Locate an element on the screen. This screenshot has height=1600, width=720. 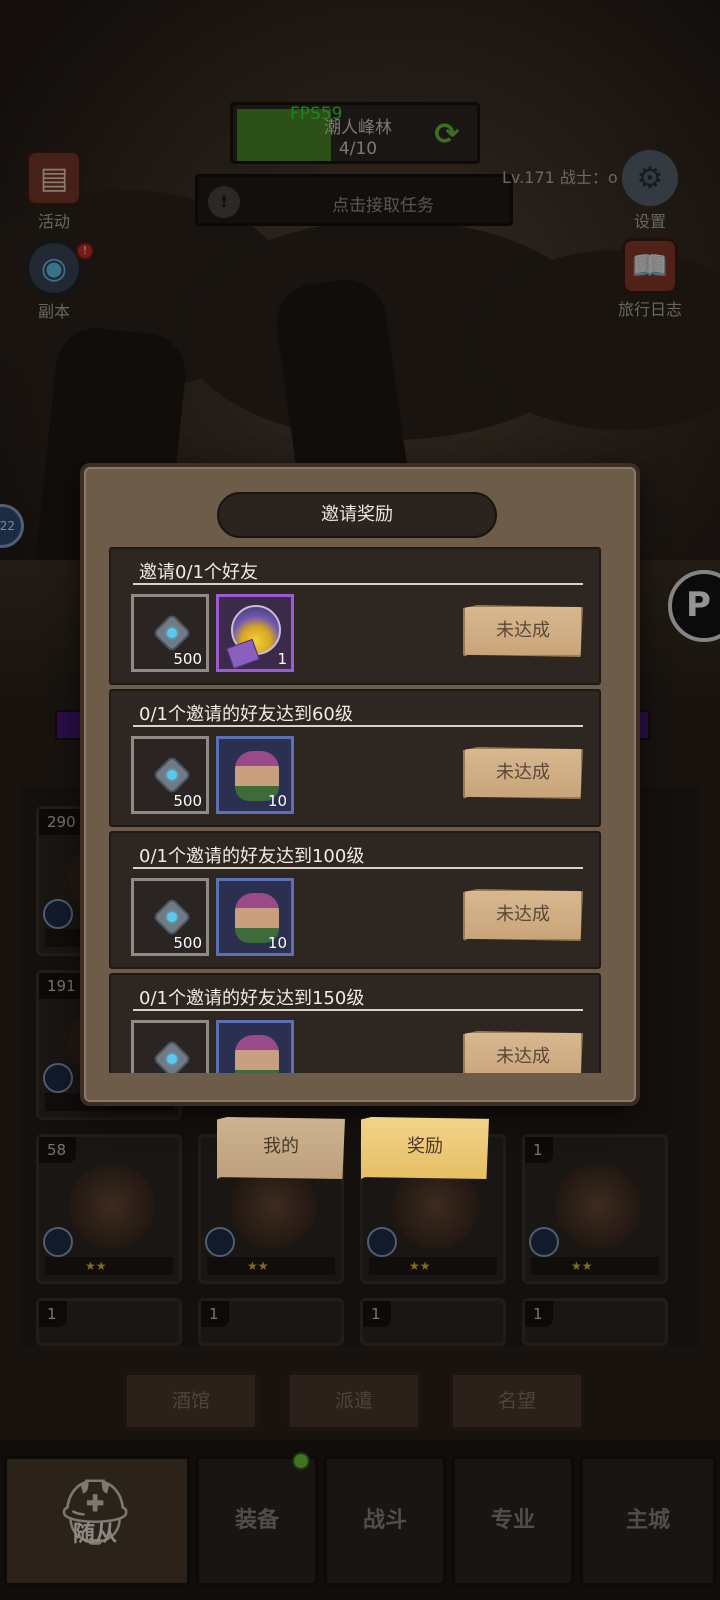
reward-row: 0/1个邀请的好友达到100级 500 10 未达成 is located at coordinates (355, 900).